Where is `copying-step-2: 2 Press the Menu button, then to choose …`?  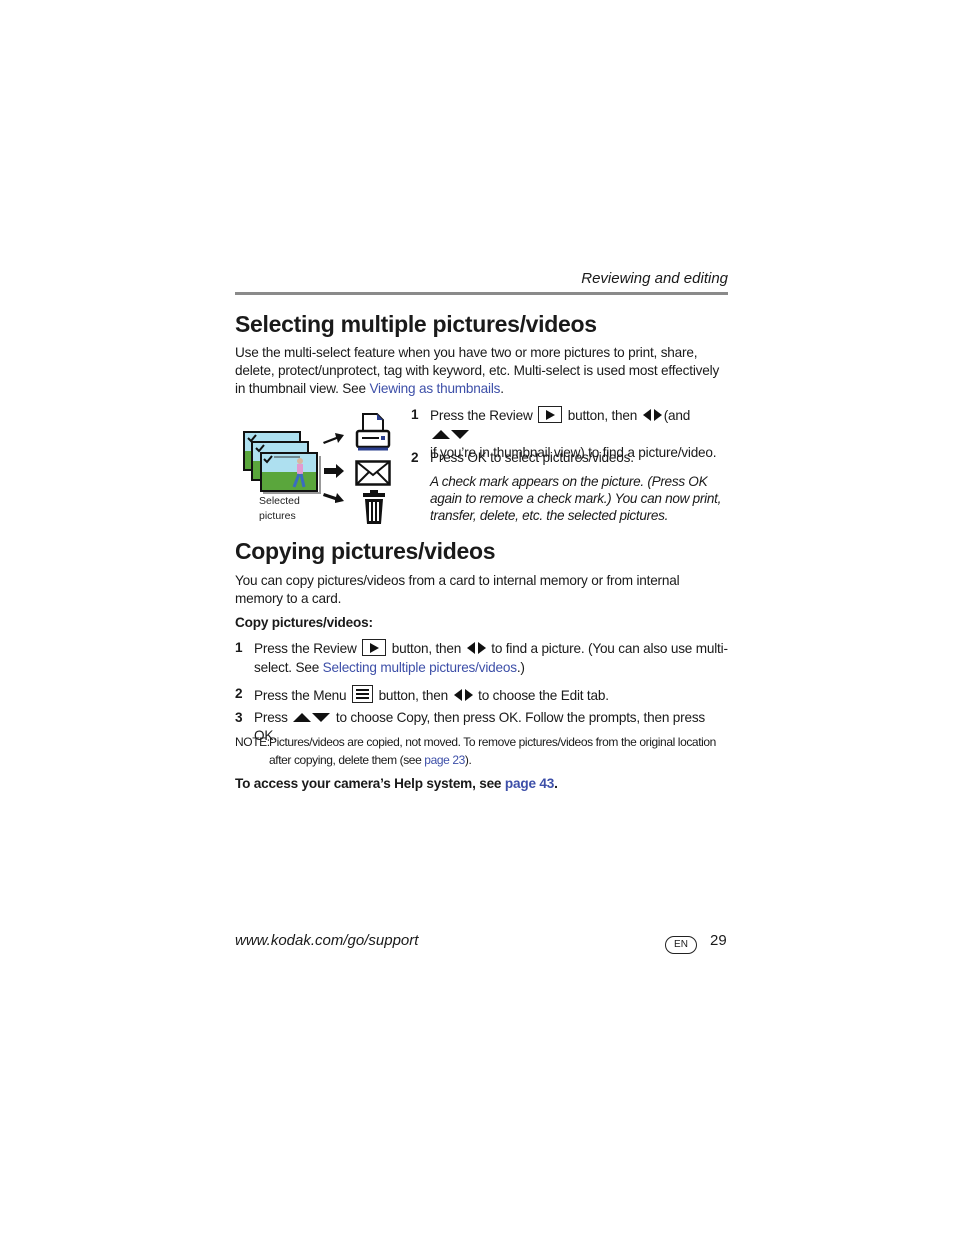 copying-step-2: 2 Press the Menu button, then to choose … is located at coordinates (482, 695).